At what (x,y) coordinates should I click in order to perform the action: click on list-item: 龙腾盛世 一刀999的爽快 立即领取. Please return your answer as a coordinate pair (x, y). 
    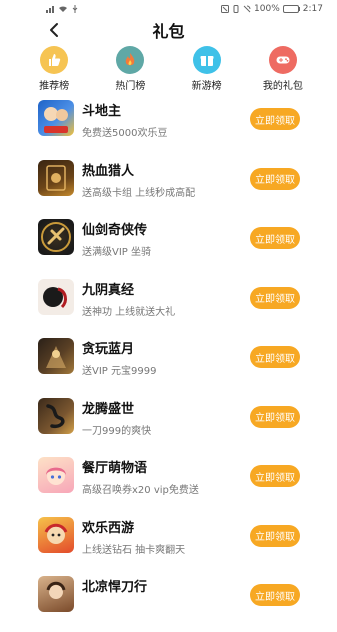
    Looking at the image, I should click on (168, 424).